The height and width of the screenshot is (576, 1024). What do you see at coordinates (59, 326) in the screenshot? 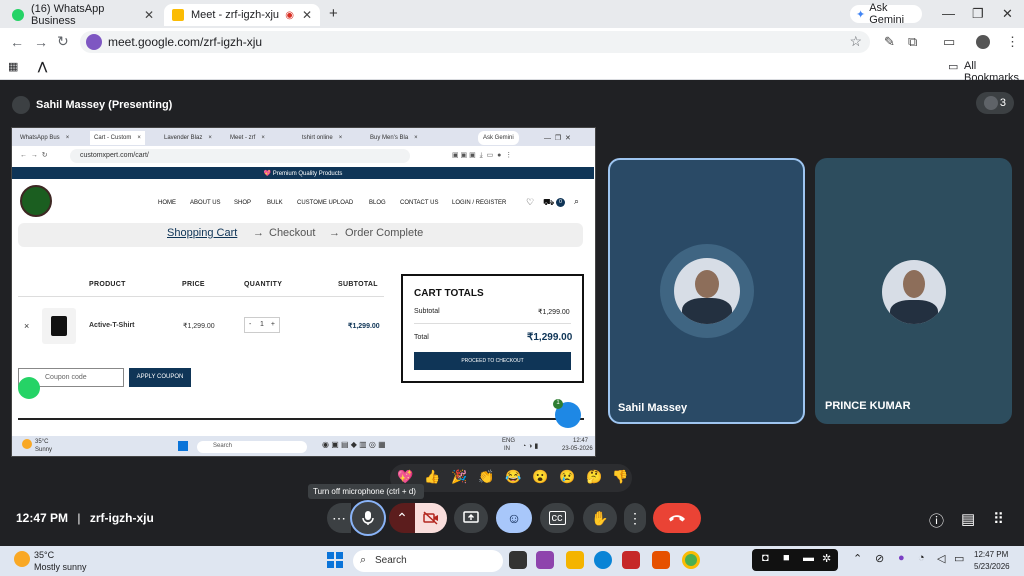
I see `tshirt-icon` at bounding box center [59, 326].